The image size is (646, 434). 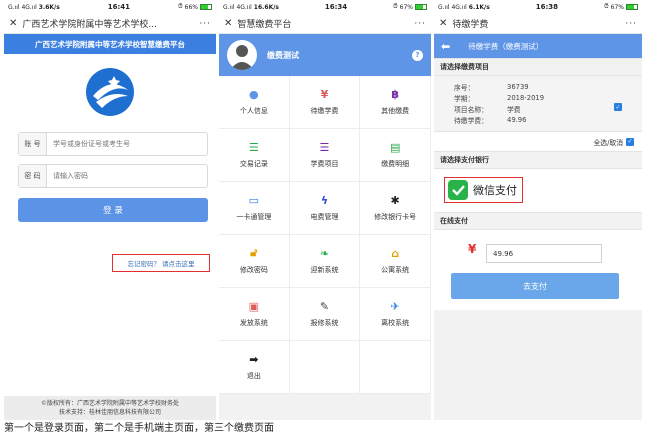 What do you see at coordinates (161, 263) in the screenshot?
I see `forgot-password-link: 忘记密码？ 请点击这里` at bounding box center [161, 263].